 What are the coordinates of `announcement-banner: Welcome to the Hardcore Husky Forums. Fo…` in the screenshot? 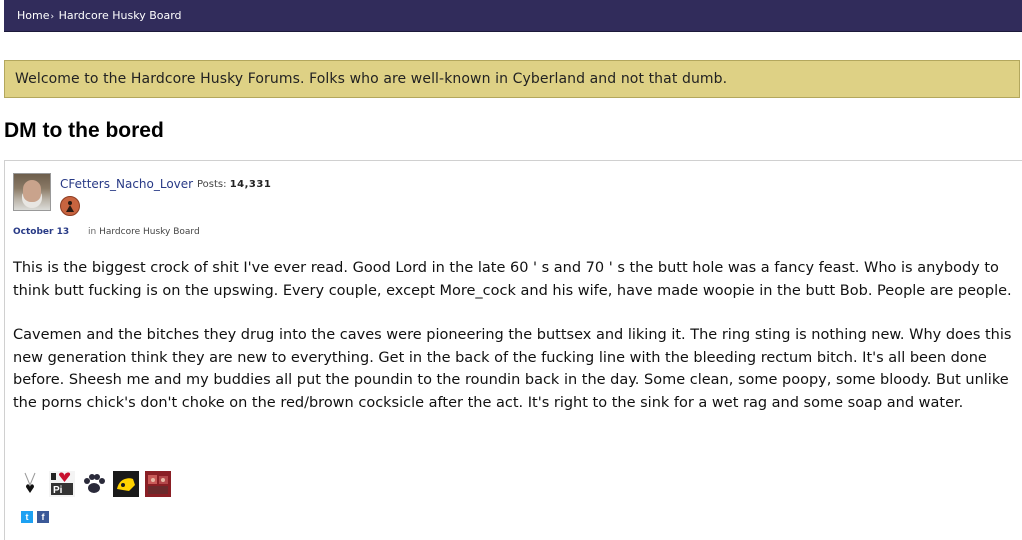 It's located at (512, 79).